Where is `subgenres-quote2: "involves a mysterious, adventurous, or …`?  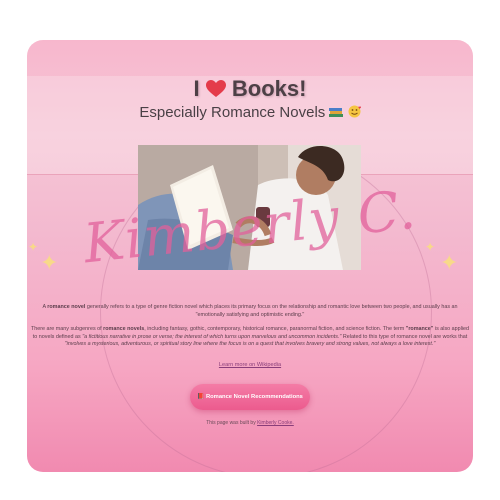
subgenres-quote2: "involves a mysterious, adventurous, or … is located at coordinates (250, 344).